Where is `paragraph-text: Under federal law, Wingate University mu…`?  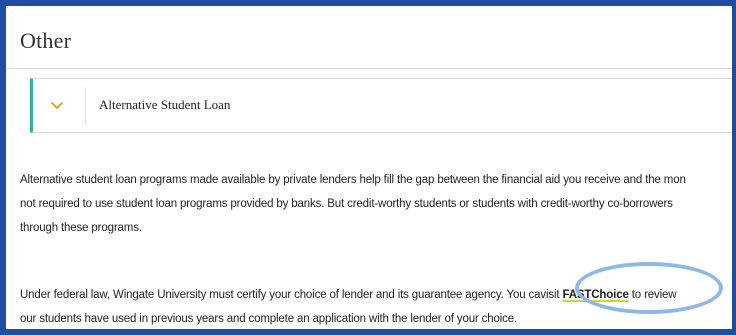 paragraph-text: Under federal law, Wingate University mu… is located at coordinates (280, 295).